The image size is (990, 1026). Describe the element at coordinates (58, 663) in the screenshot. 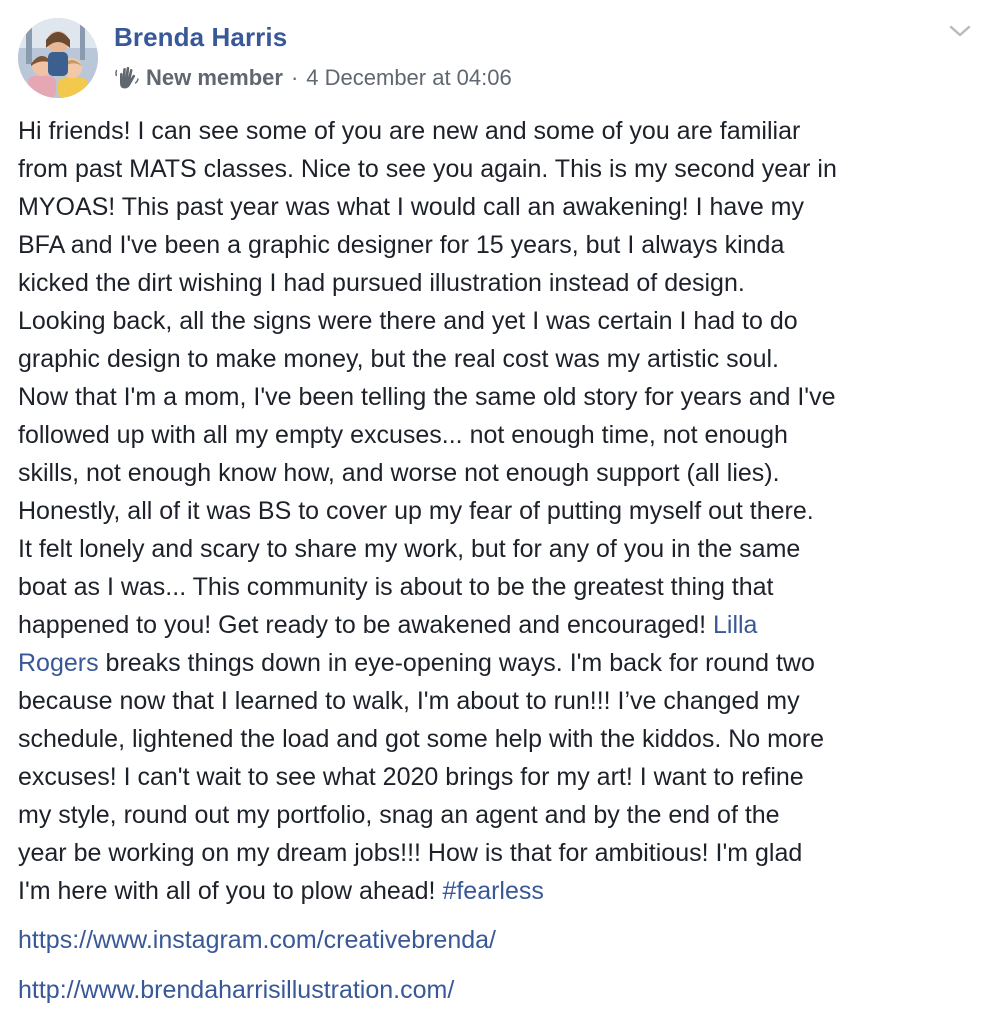

I see `mention-lilla-rogers-cont: Rogers` at that location.